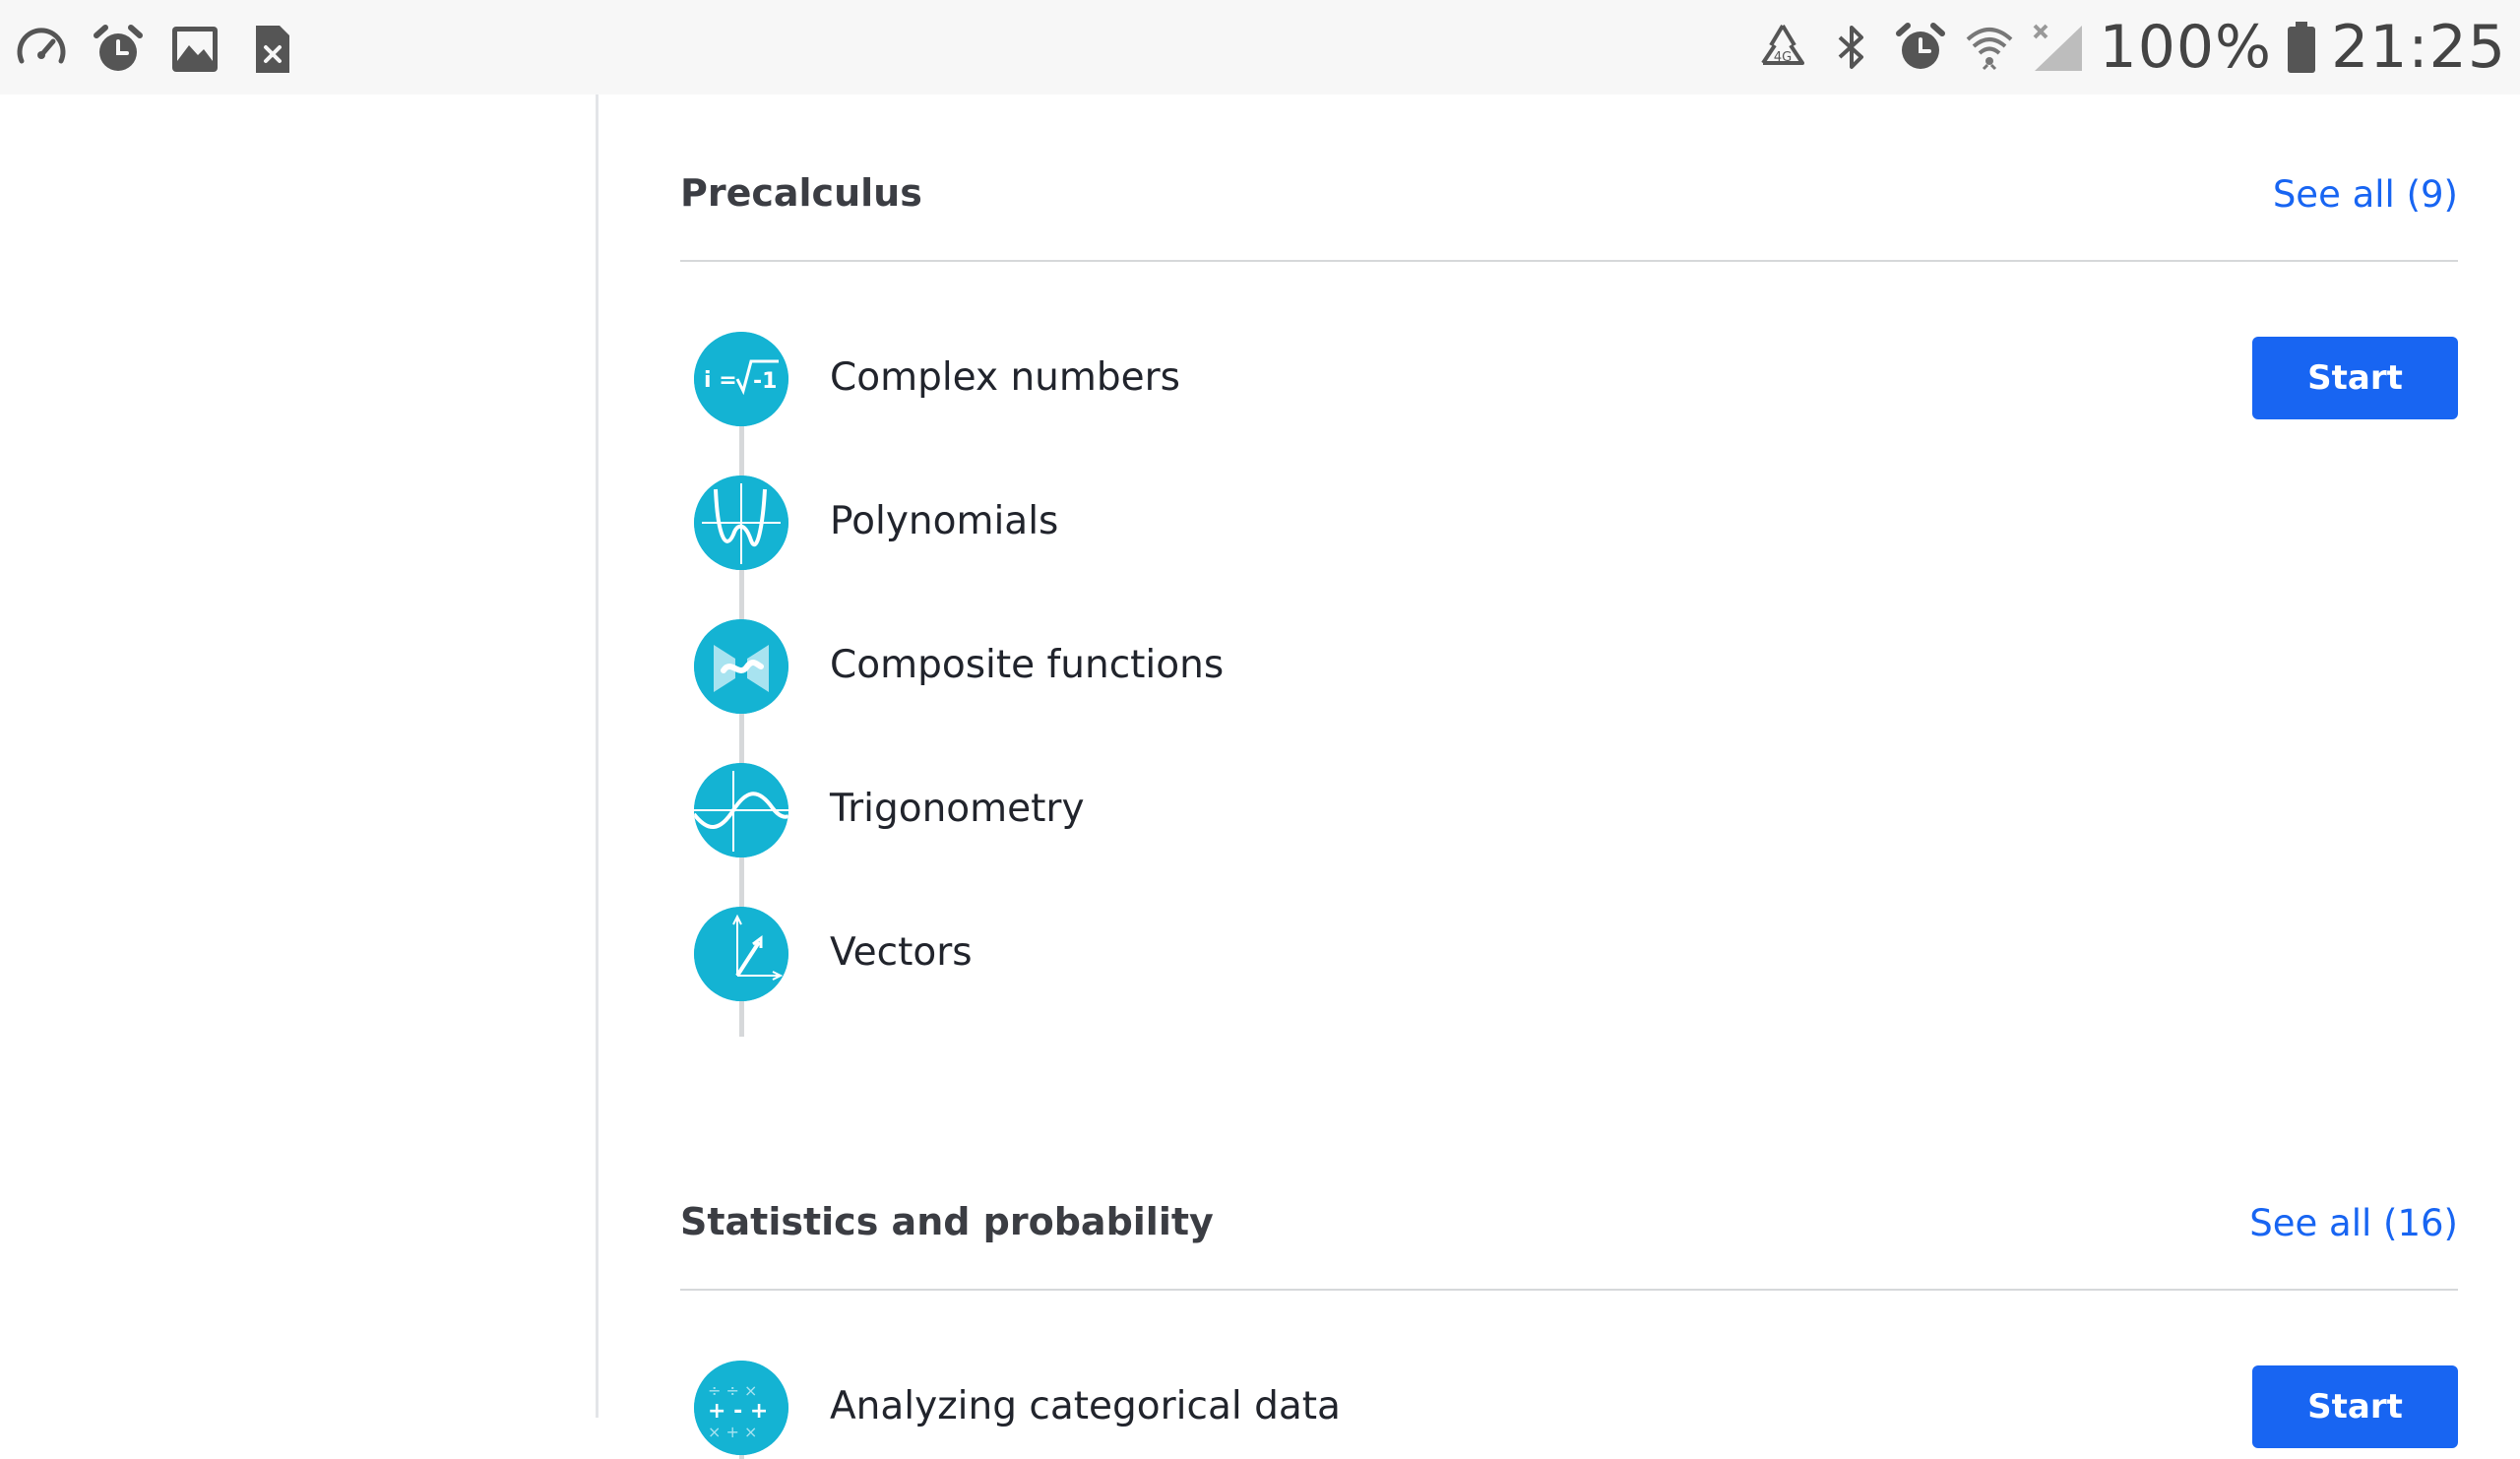 The width and height of the screenshot is (2520, 1459). Describe the element at coordinates (1782, 44) in the screenshot. I see `recycle-icon: 4G` at that location.